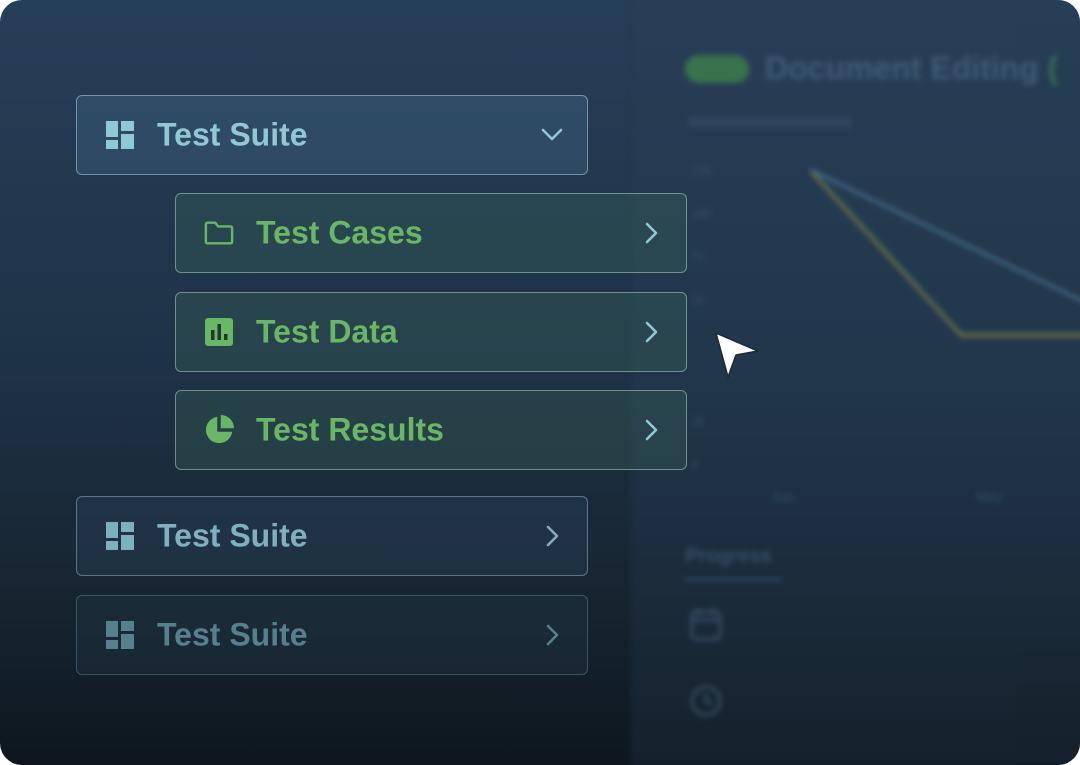 Image resolution: width=1080 pixels, height=765 pixels. I want to click on background-subtitle-placeholder, so click(769, 122).